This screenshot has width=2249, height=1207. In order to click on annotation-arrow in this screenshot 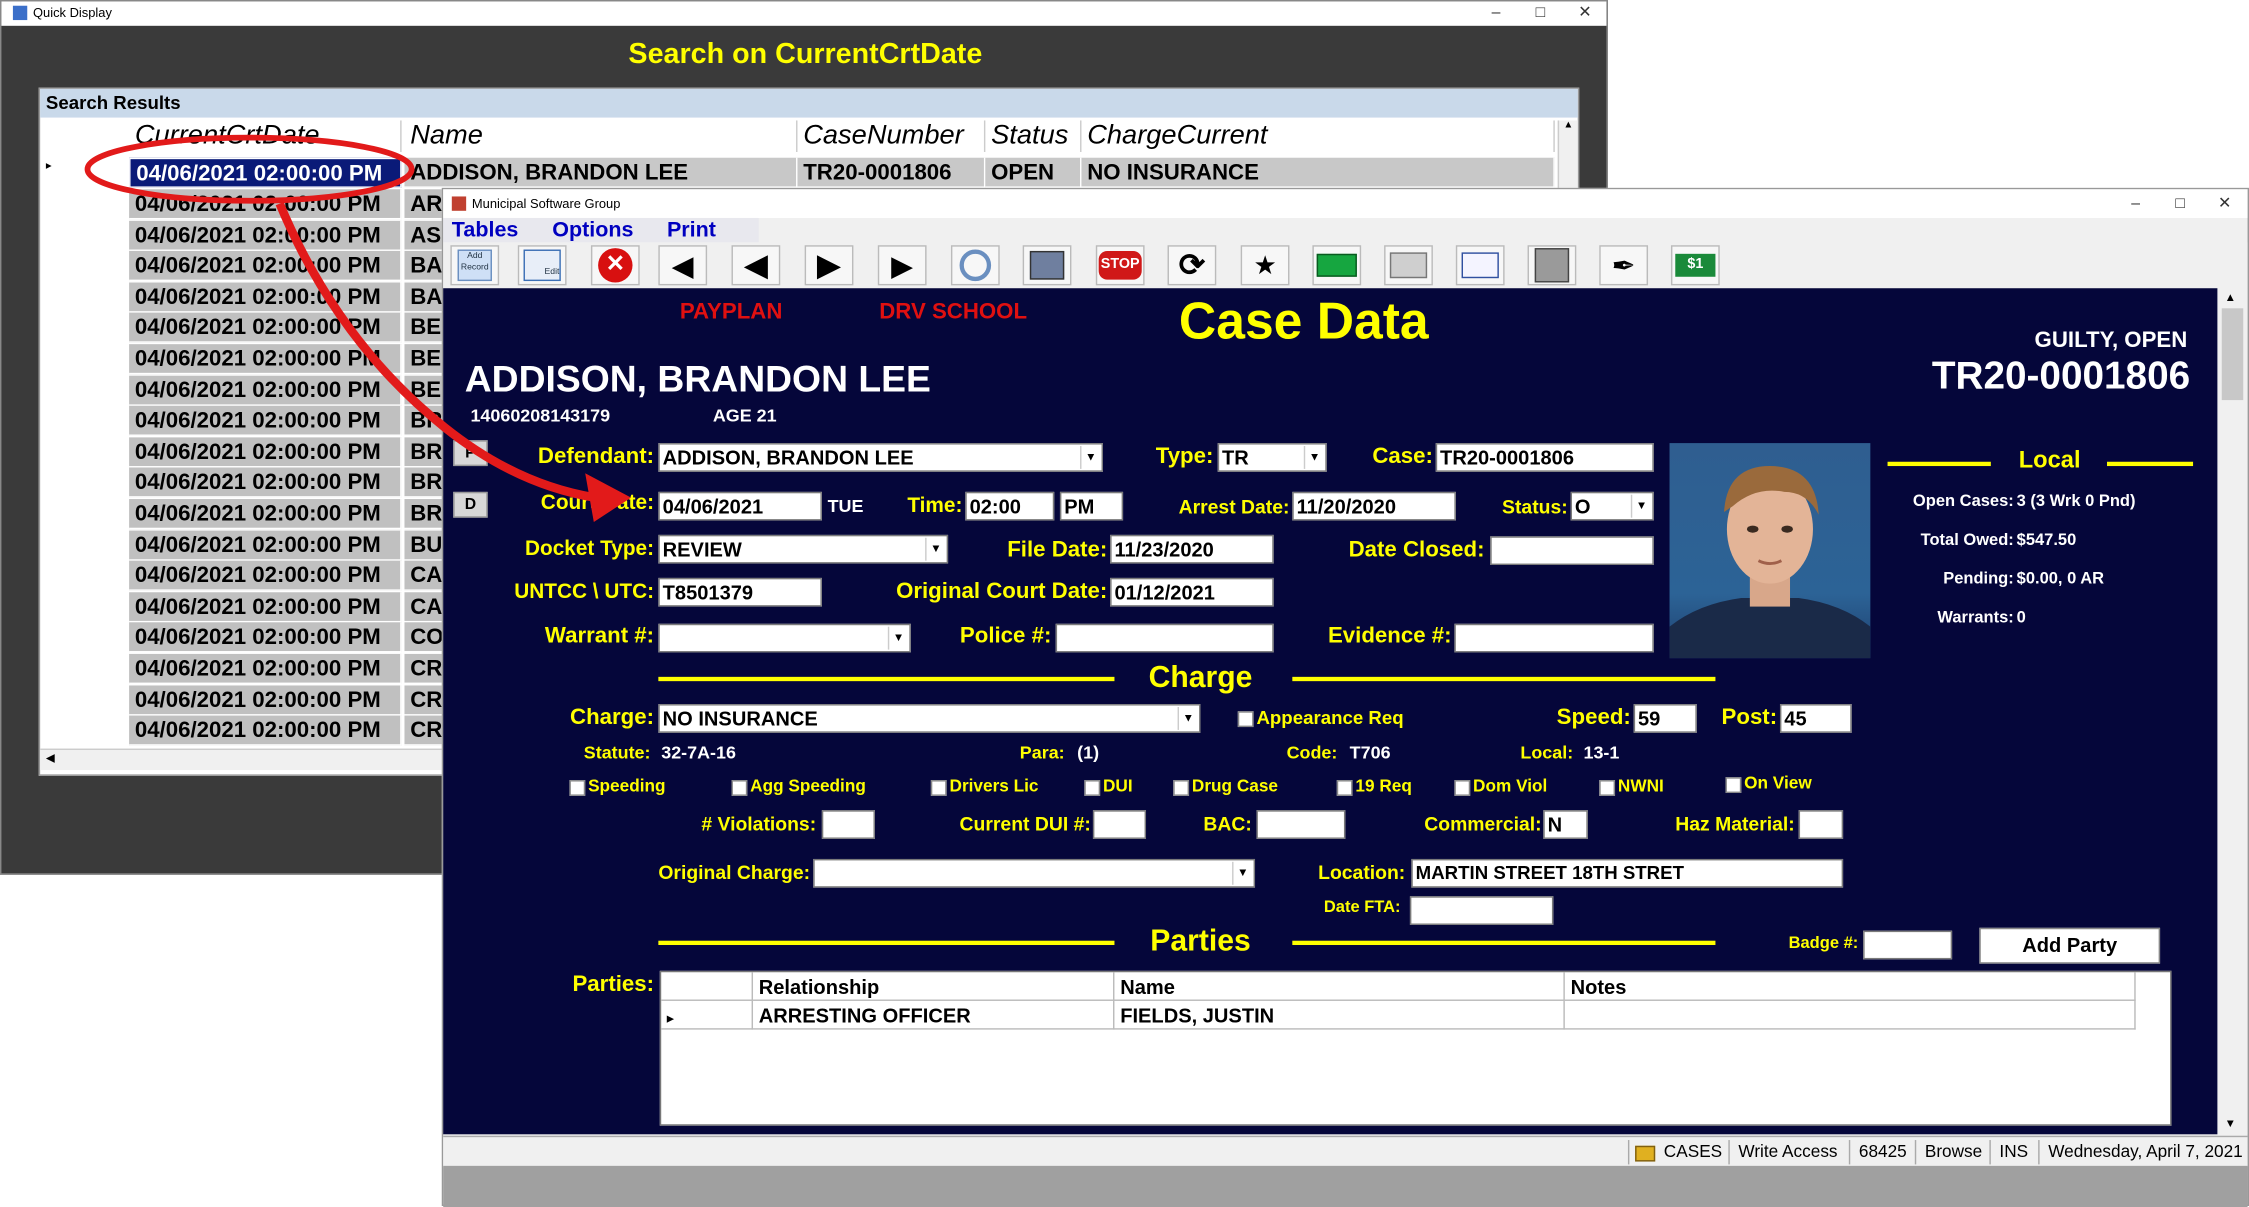, I will do `click(435, 351)`.